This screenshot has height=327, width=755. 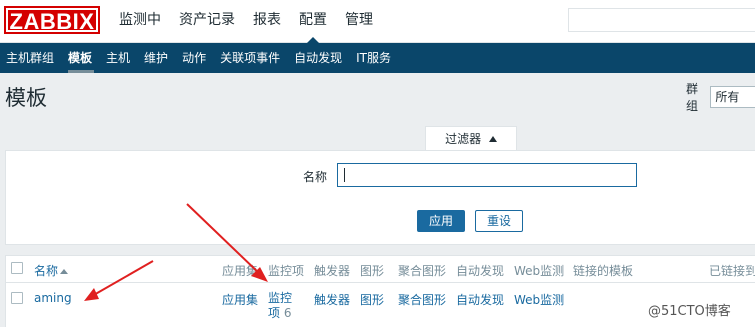 I want to click on sub-nav-maintenance: 维护, so click(x=157, y=58).